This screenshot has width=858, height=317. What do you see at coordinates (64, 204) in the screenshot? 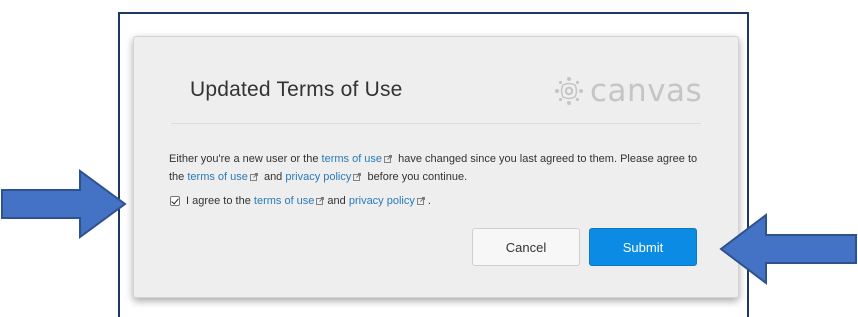
I see `right-arrow-annotation` at bounding box center [64, 204].